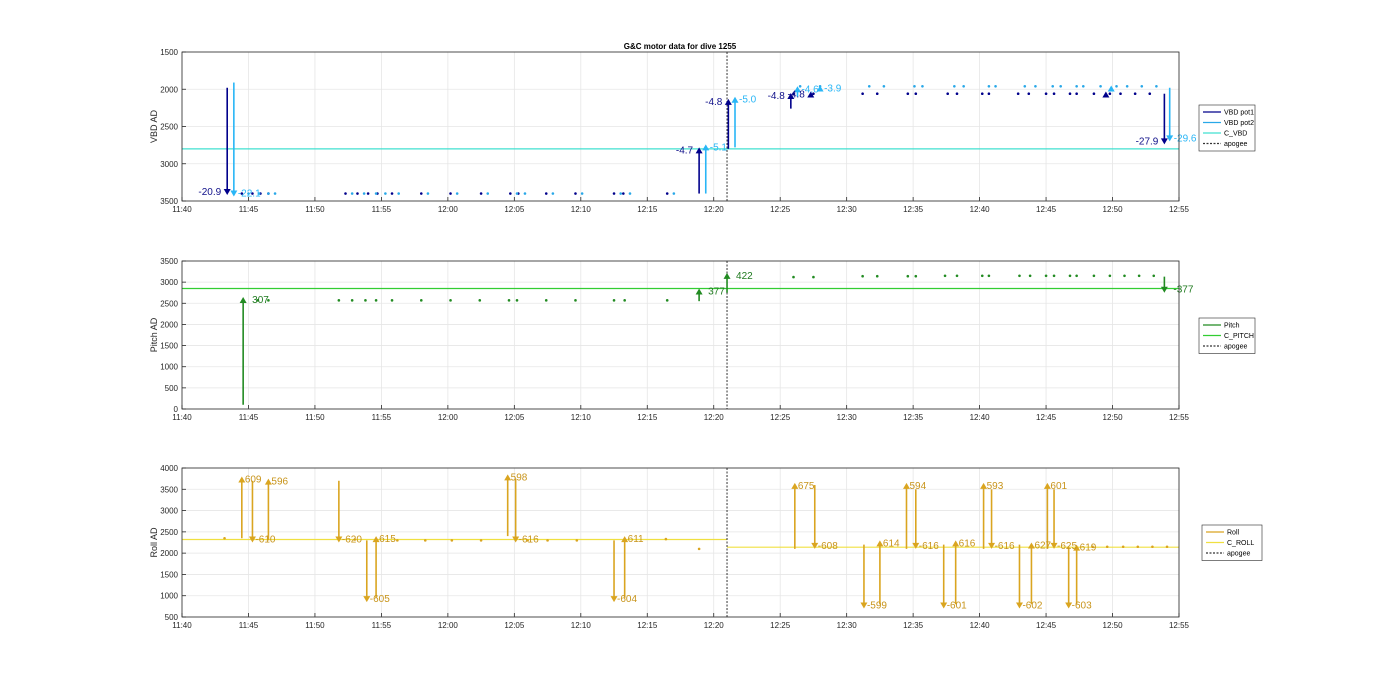 Image resolution: width=1400 pixels, height=693 pixels. What do you see at coordinates (1239, 336) in the screenshot?
I see `legend-entry: C_PITCH` at bounding box center [1239, 336].